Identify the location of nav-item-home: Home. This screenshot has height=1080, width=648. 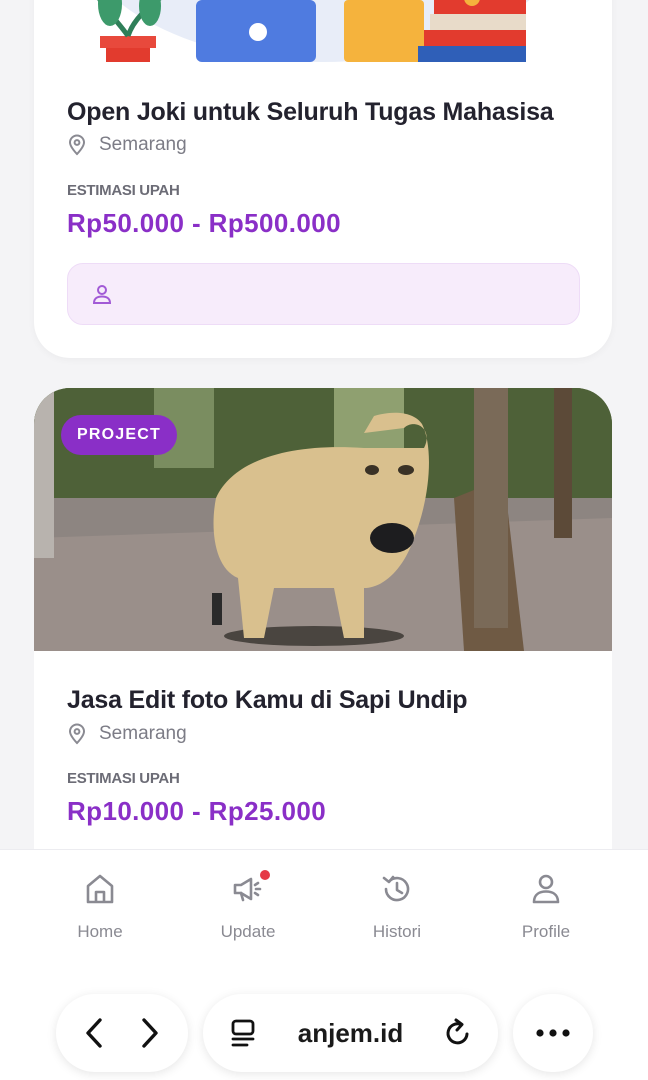
(100, 907).